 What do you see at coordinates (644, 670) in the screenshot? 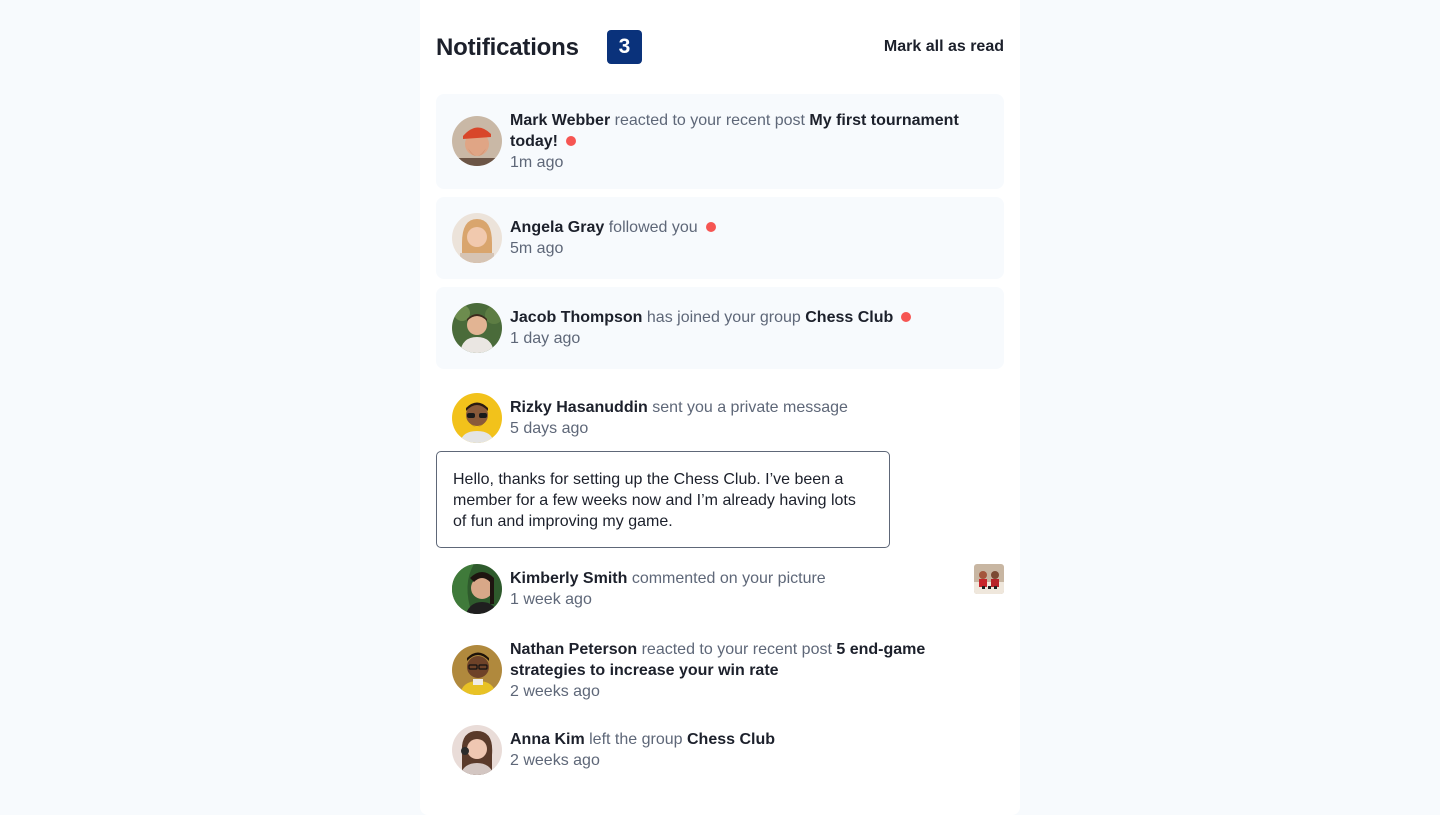
I see `post-link-continued: strategies to increase your win rate` at bounding box center [644, 670].